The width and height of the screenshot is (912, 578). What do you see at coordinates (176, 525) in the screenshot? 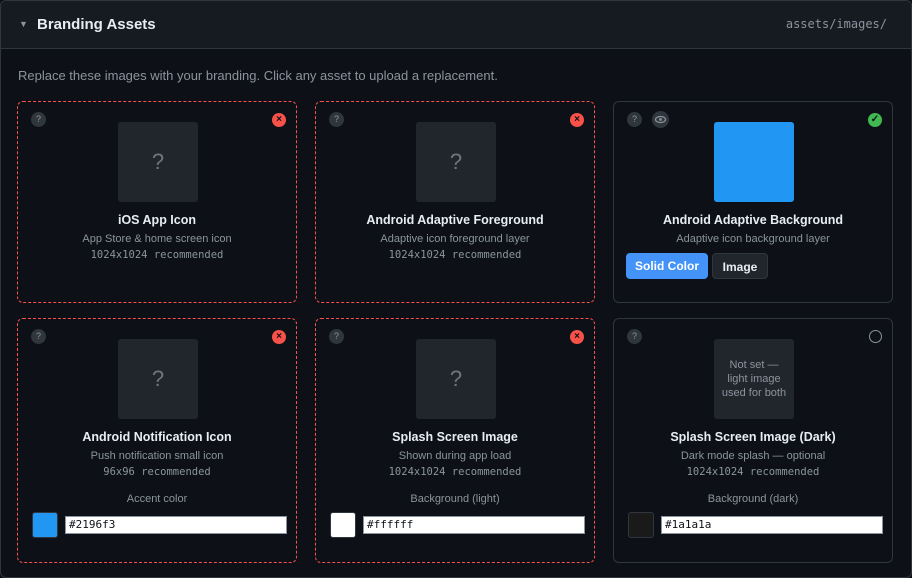
I see `color-hex-input: #2196f3` at bounding box center [176, 525].